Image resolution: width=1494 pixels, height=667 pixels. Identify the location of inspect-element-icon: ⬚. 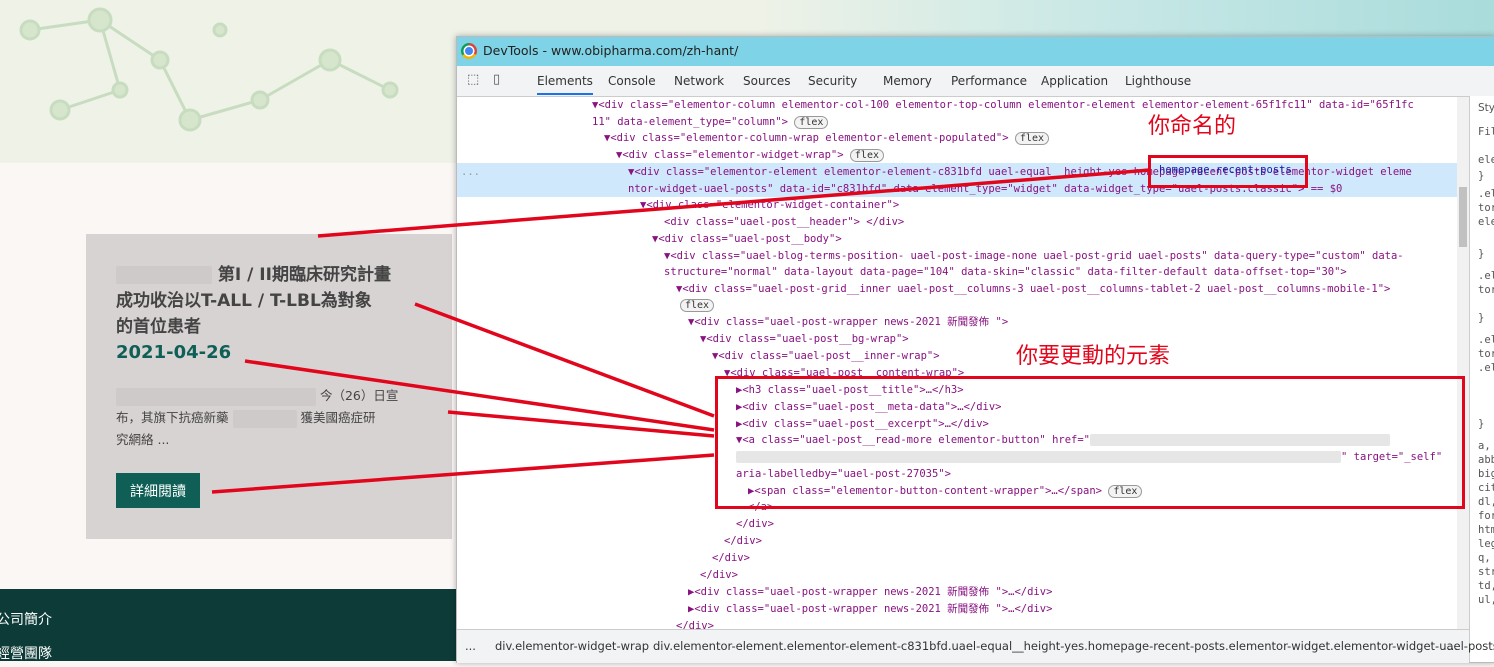
(474, 80).